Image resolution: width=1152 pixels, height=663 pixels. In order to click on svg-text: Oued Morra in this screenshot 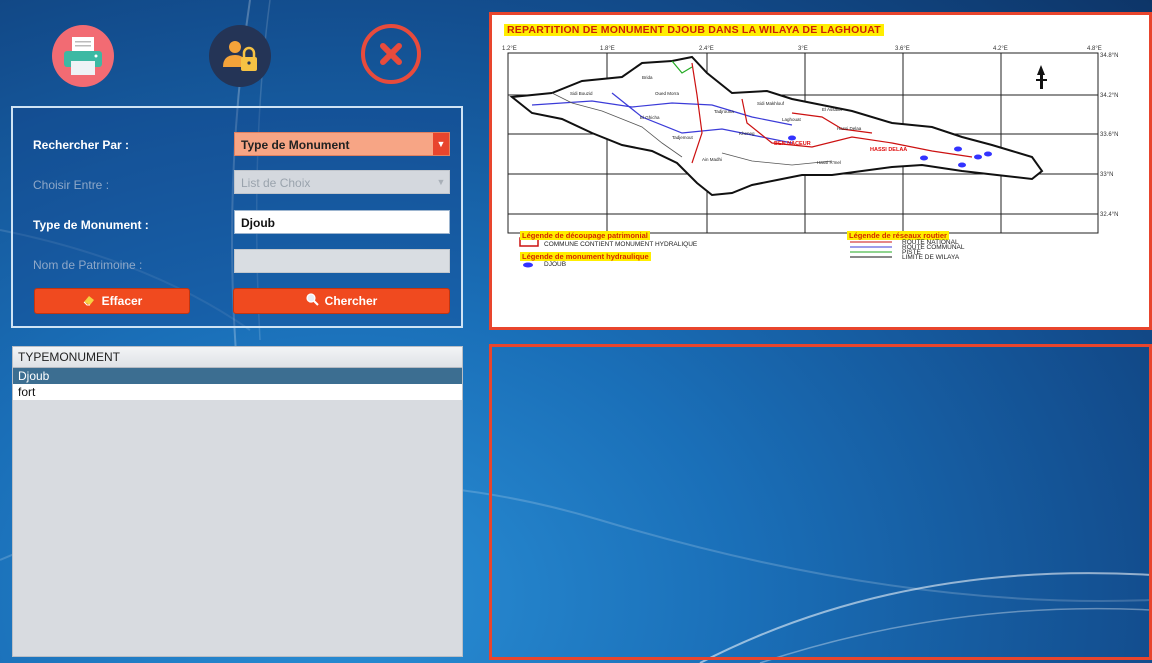, I will do `click(667, 93)`.